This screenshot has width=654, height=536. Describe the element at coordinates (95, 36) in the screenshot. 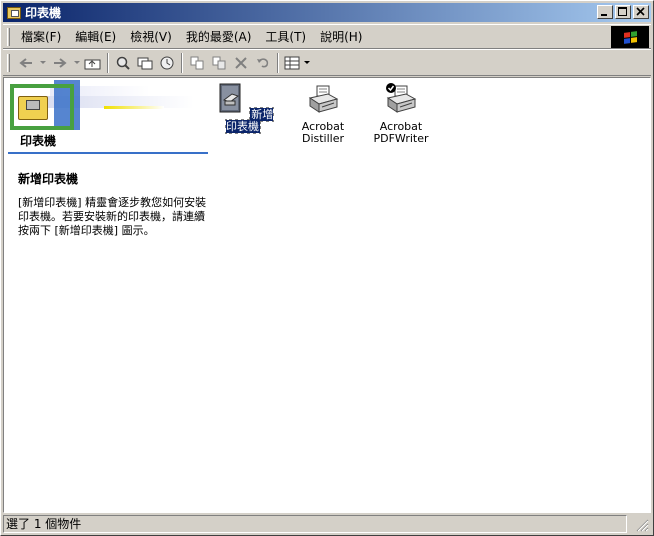

I see `menu-edit: 編輯(E)` at that location.